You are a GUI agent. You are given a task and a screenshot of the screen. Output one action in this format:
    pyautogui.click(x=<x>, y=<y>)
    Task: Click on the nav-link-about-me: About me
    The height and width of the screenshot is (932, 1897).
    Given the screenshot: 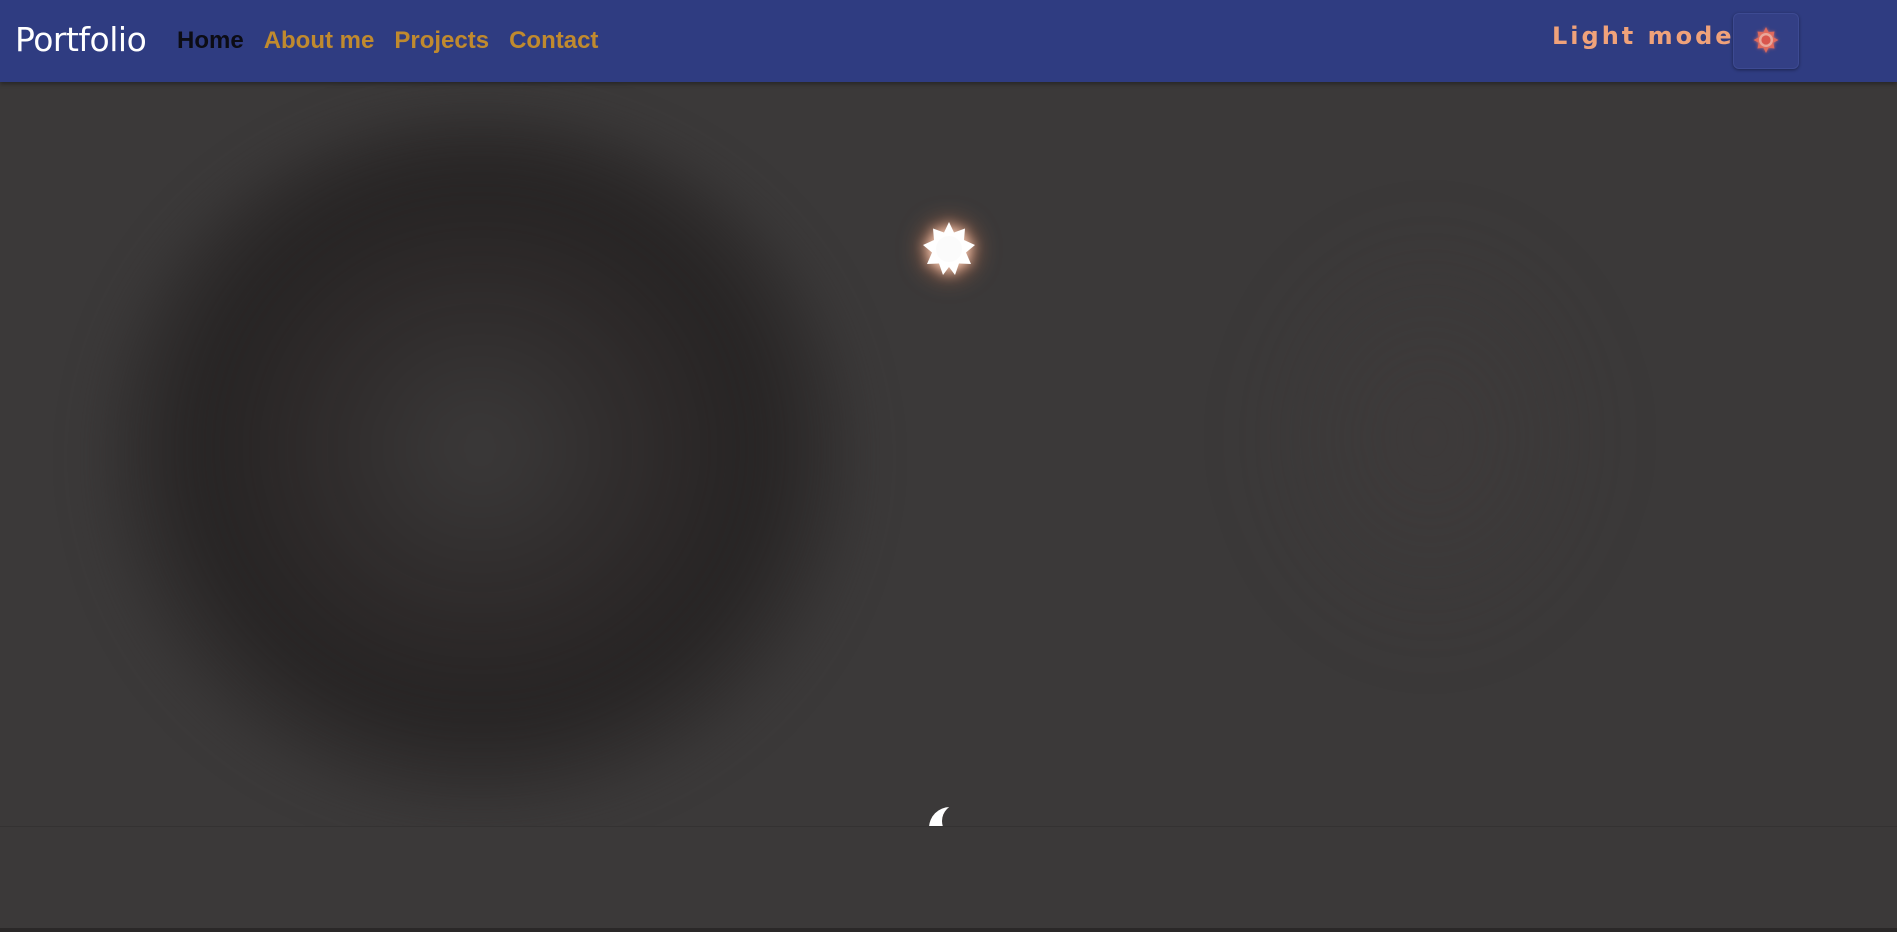 What is the action you would take?
    pyautogui.click(x=319, y=41)
    